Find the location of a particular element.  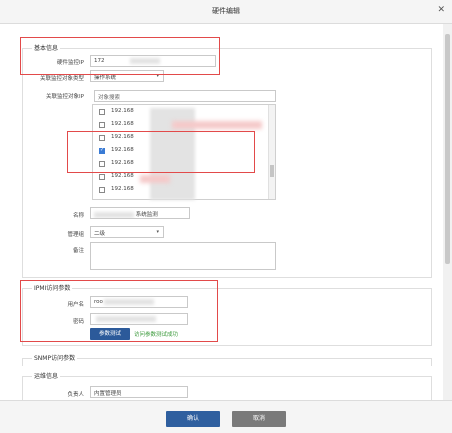

redacted-name is located at coordinates (114, 214).